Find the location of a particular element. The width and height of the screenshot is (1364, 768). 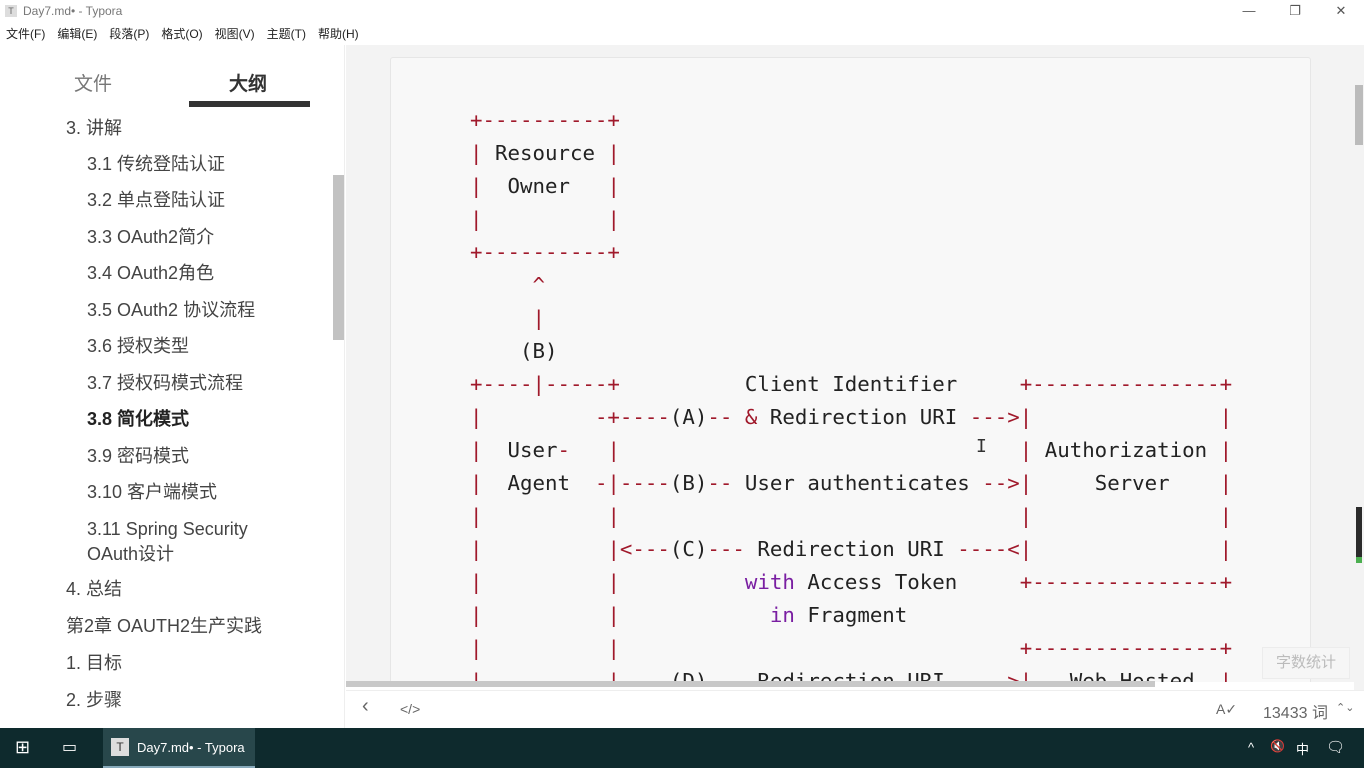

outline-item: 3. 讲解 is located at coordinates (94, 128).